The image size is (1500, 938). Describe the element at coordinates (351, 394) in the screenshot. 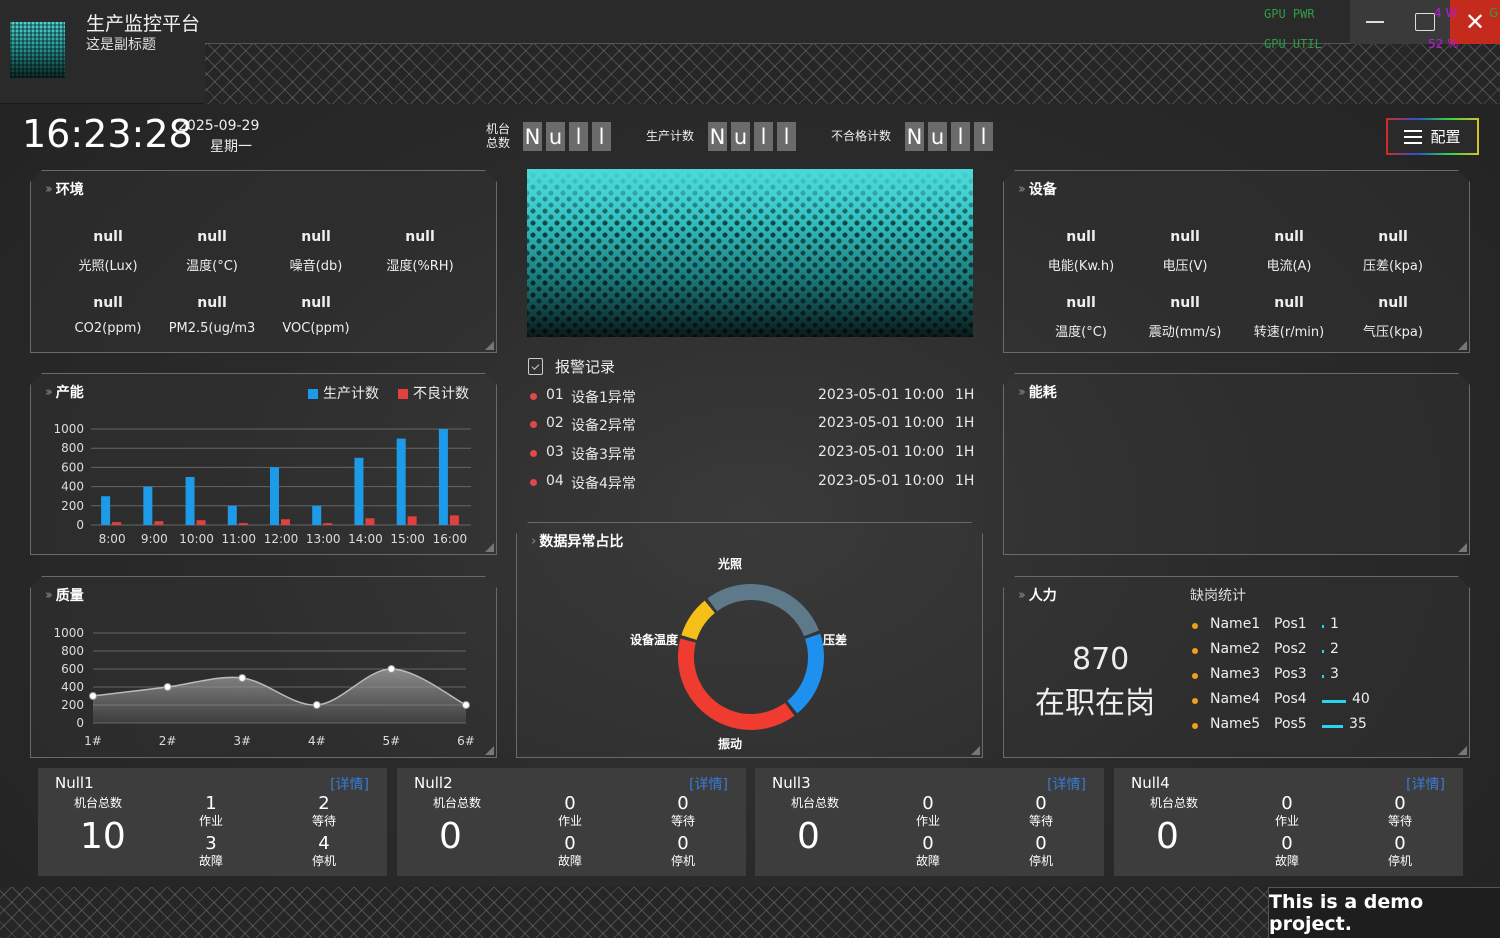

I see `legend-label: 生产计数` at that location.